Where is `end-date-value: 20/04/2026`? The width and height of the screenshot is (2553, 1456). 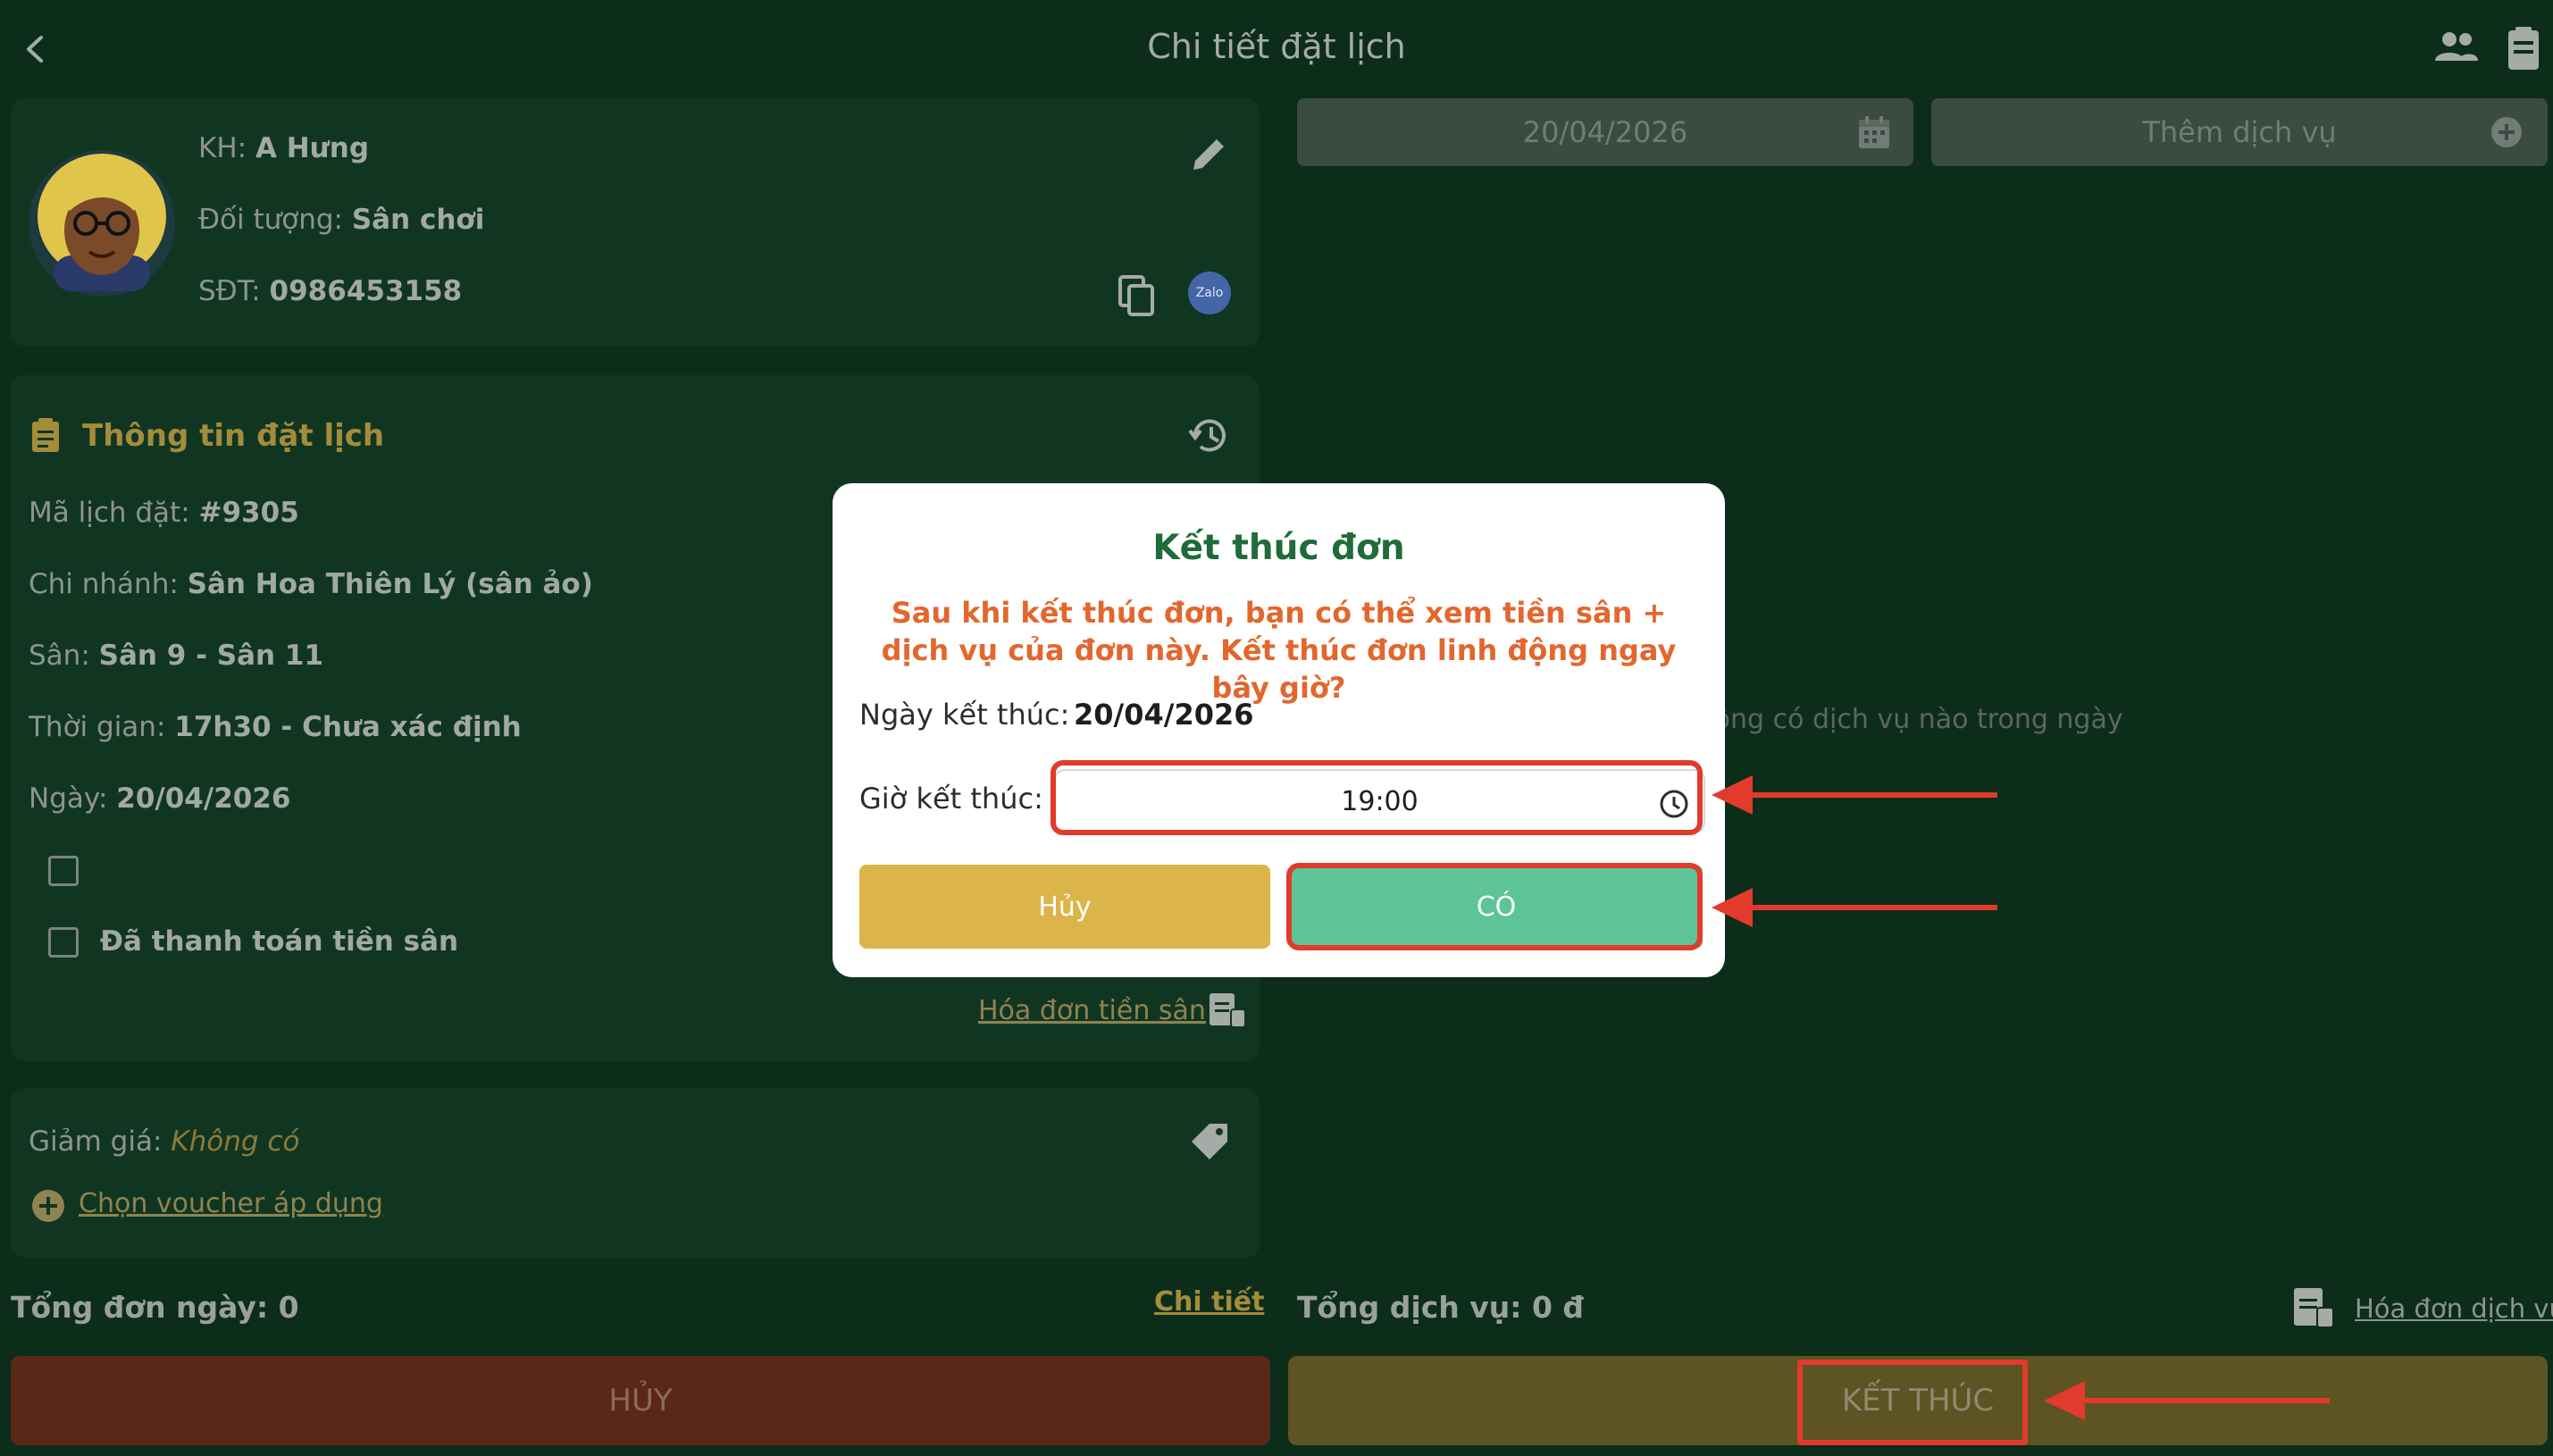
end-date-value: 20/04/2026 is located at coordinates (1164, 715).